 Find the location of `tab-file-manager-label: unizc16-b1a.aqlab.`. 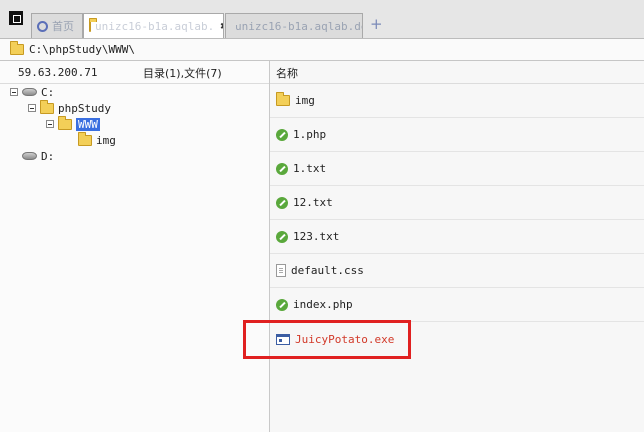

tab-file-manager-label: unizc16-b1a.aqlab. is located at coordinates (155, 26).